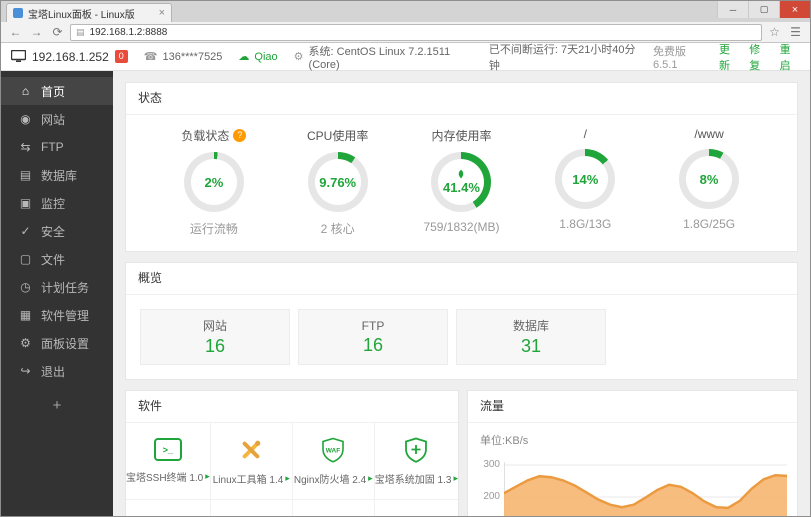  What do you see at coordinates (57, 175) in the screenshot?
I see `sidebar-item-database: ▤ 数据库` at bounding box center [57, 175].